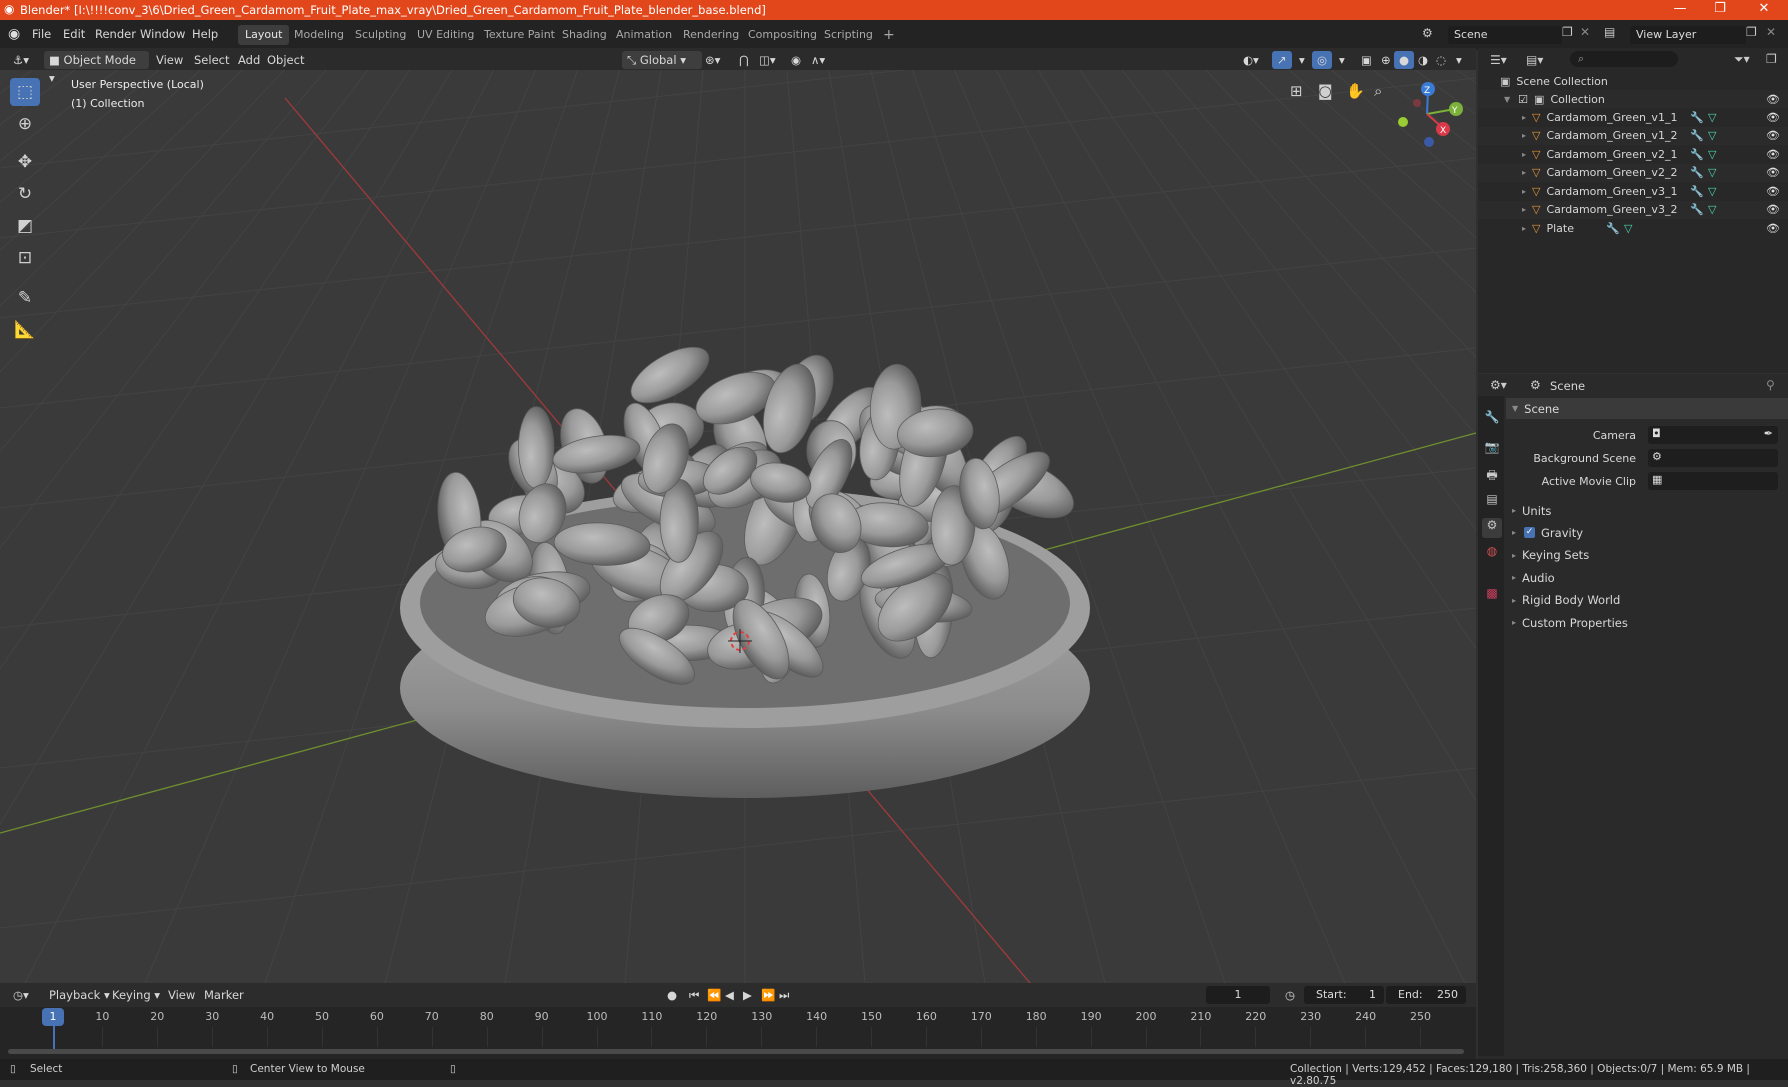 The image size is (1788, 1087). Describe the element at coordinates (662, 60) in the screenshot. I see `transform-orientation-selector: ⤡ Global ▾` at that location.